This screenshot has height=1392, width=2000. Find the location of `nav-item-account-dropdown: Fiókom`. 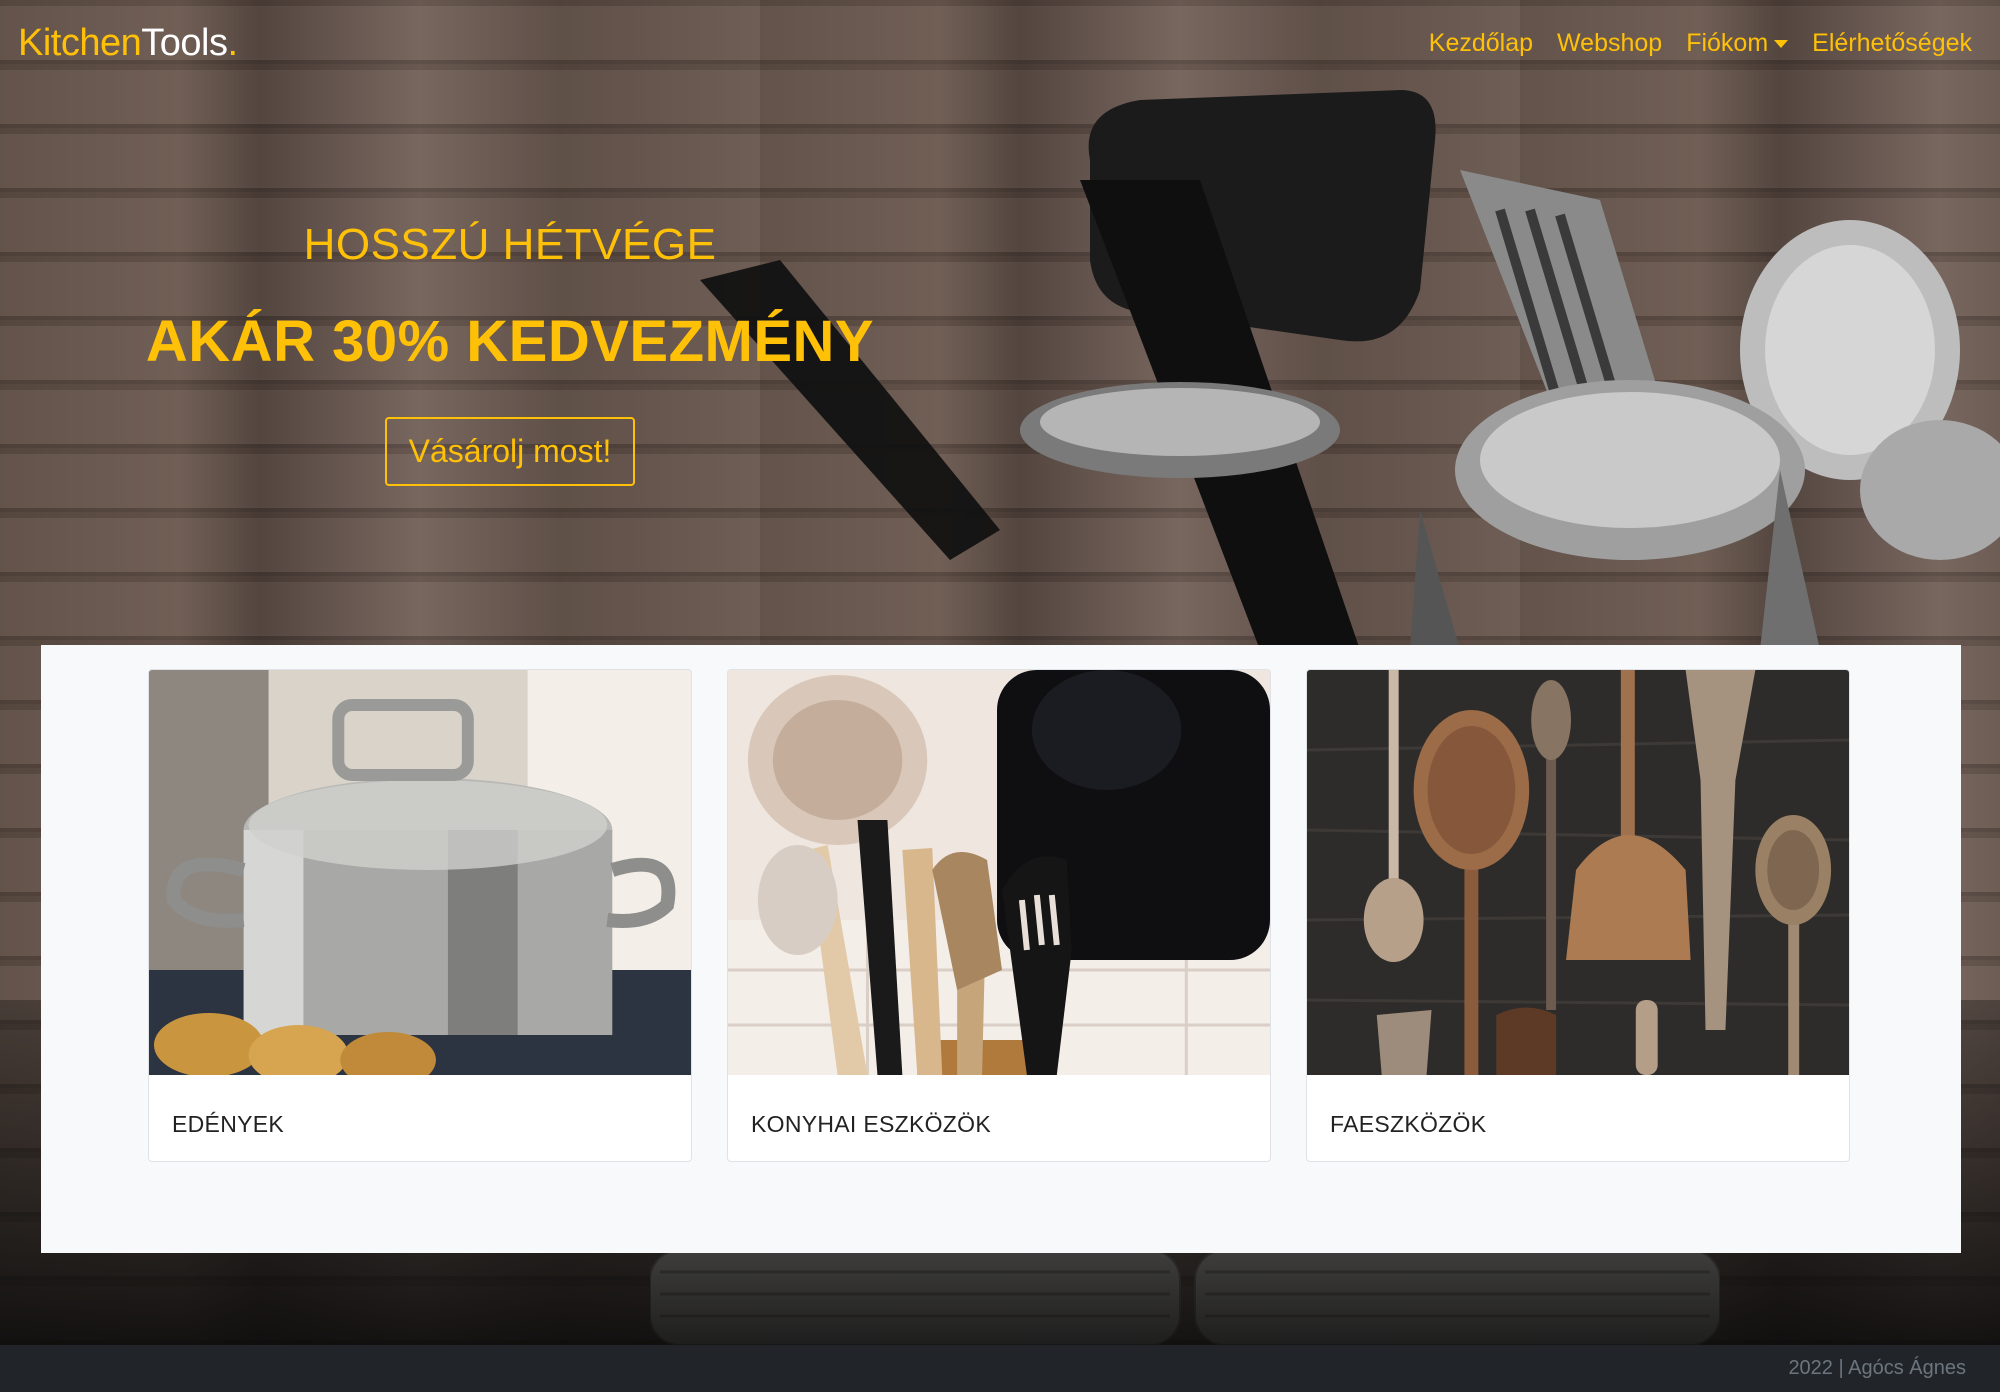

nav-item-account-dropdown: Fiókom is located at coordinates (1737, 43).